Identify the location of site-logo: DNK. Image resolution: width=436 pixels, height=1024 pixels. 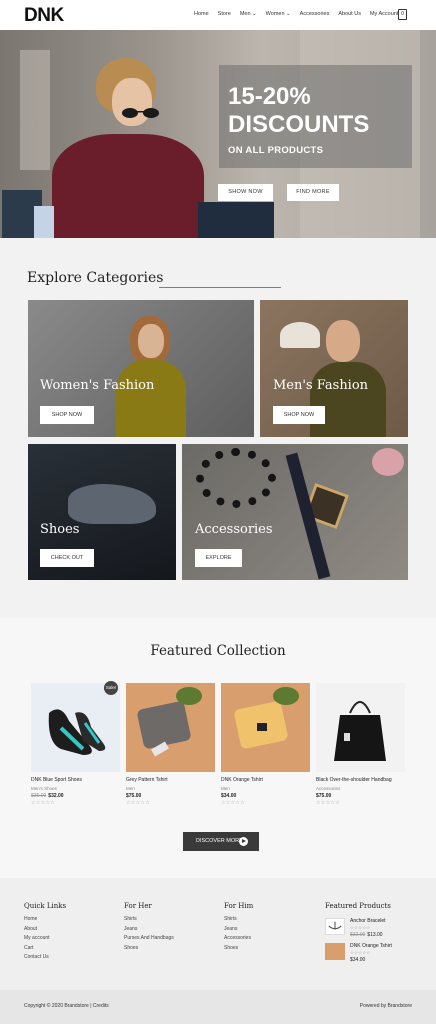
(44, 16).